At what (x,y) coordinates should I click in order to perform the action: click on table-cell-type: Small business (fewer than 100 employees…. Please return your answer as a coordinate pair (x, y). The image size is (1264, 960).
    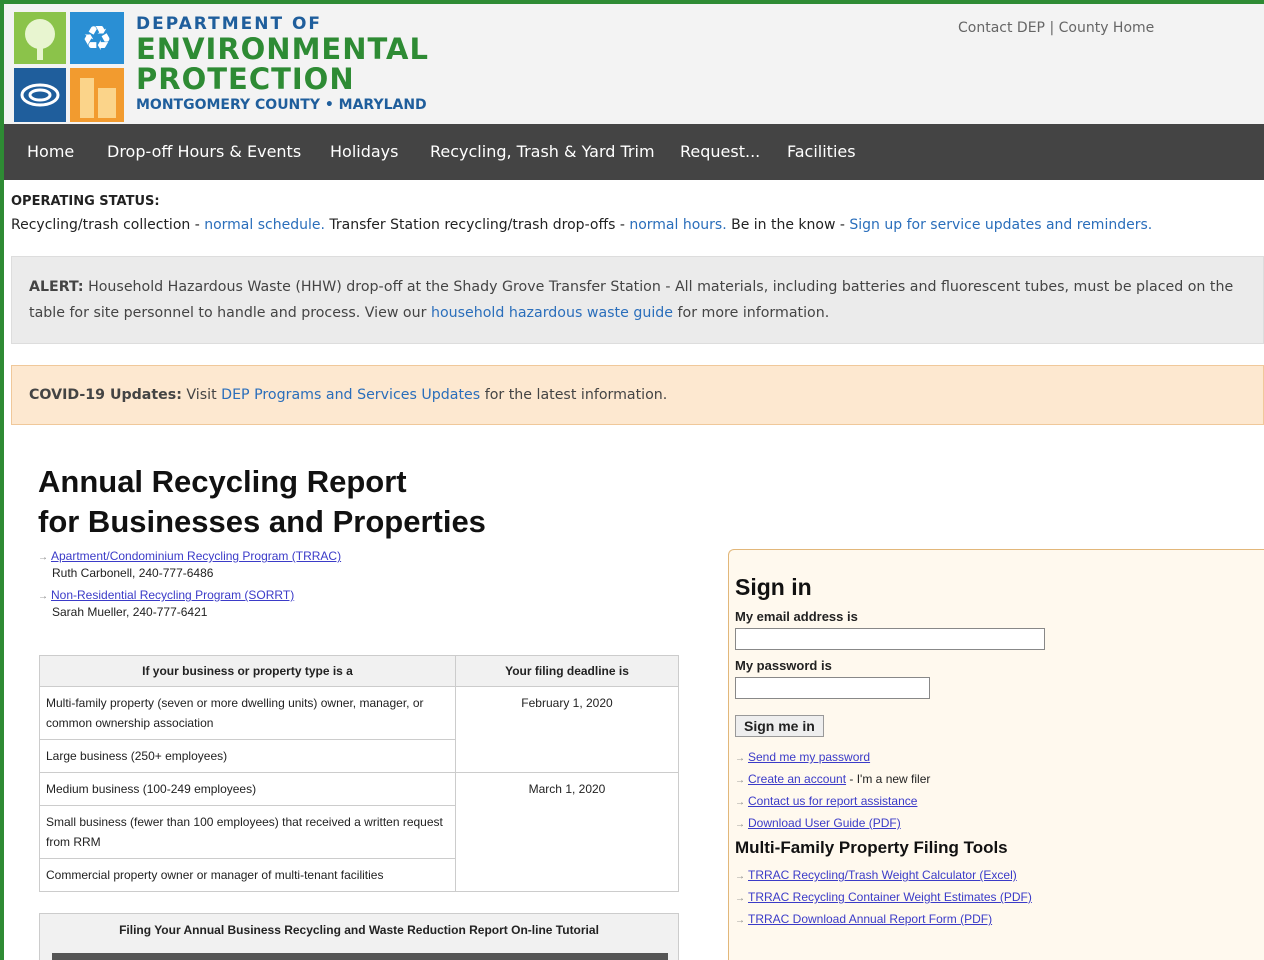
    Looking at the image, I should click on (247, 832).